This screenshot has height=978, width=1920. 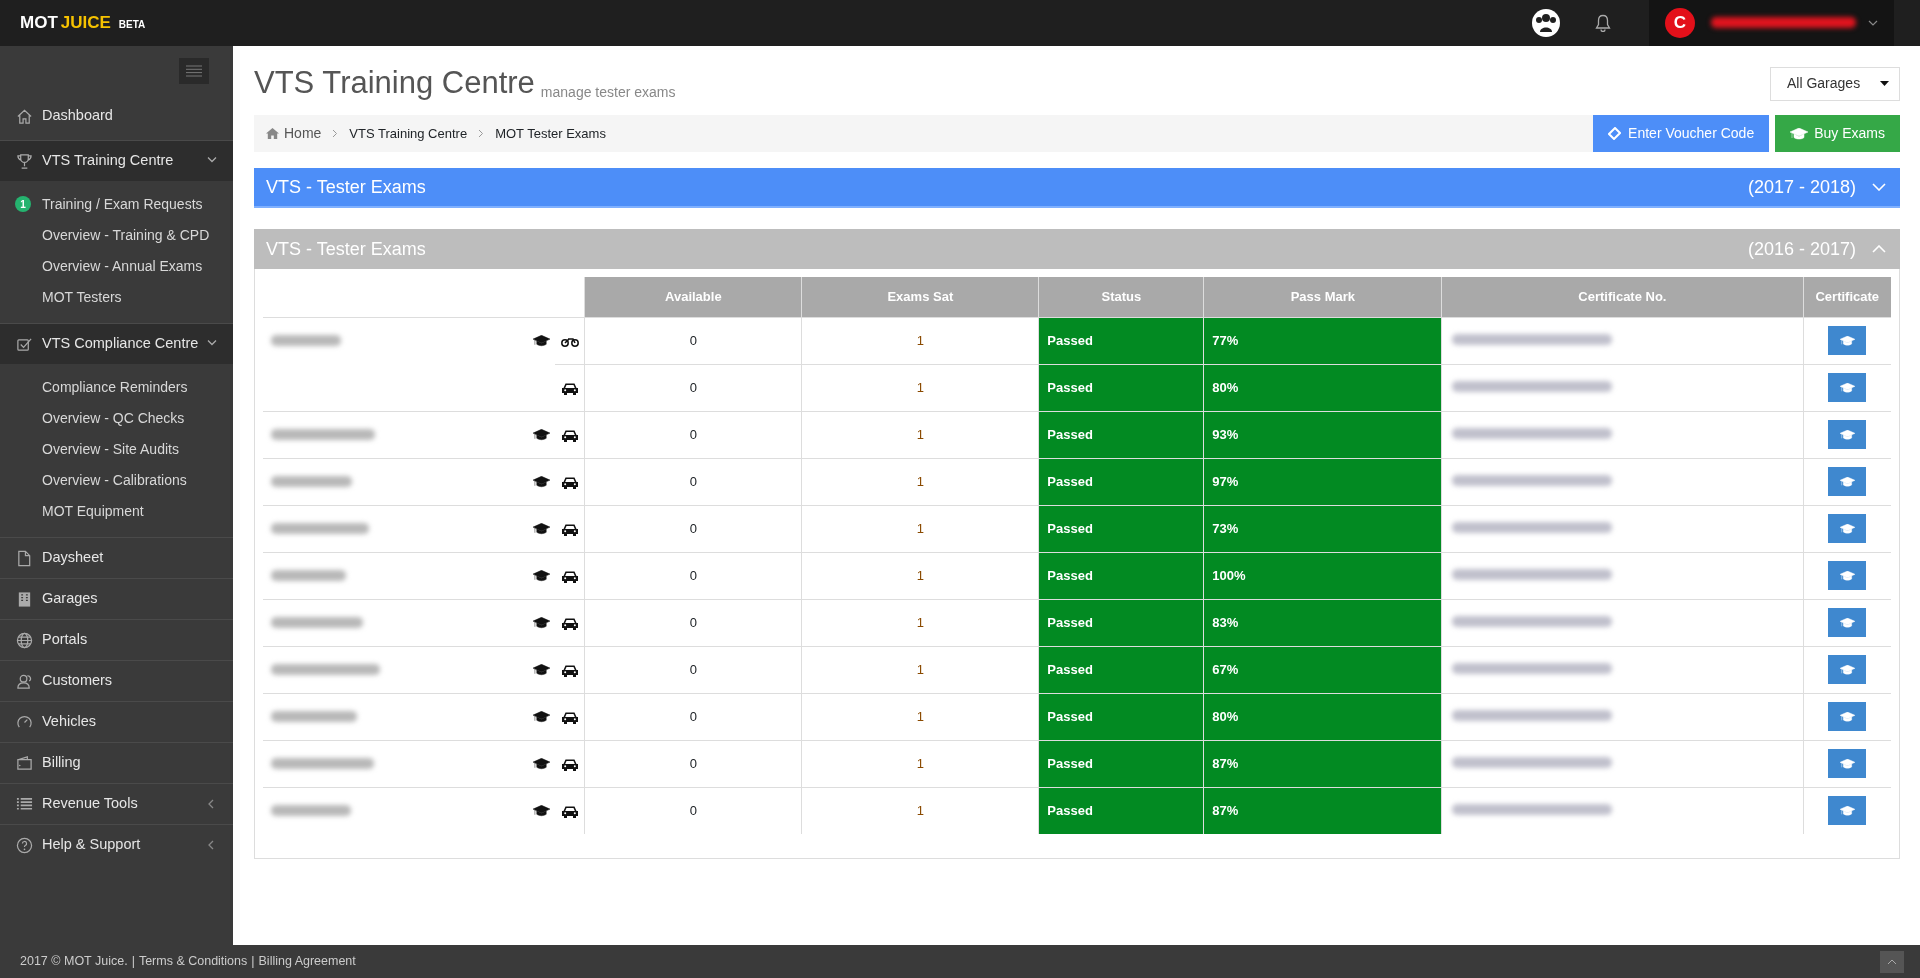 I want to click on panel-period: (2016 - 2017), so click(x=1801, y=249).